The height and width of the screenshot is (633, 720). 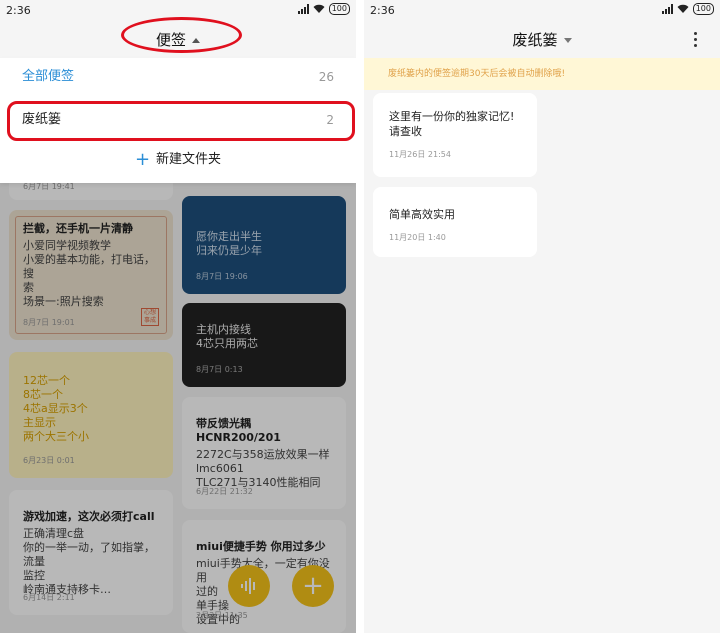 What do you see at coordinates (417, 237) in the screenshot?
I see `note-date: 11月20日 1:40` at bounding box center [417, 237].